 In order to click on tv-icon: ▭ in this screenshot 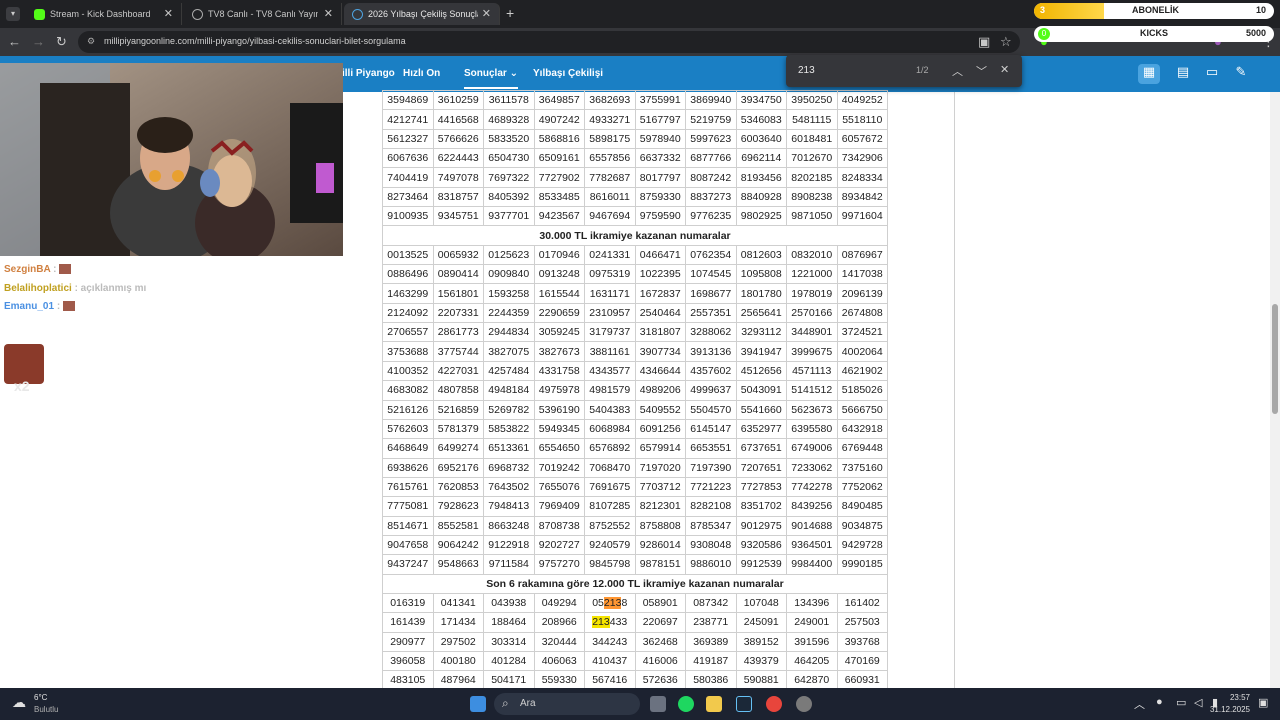, I will do `click(1212, 74)`.